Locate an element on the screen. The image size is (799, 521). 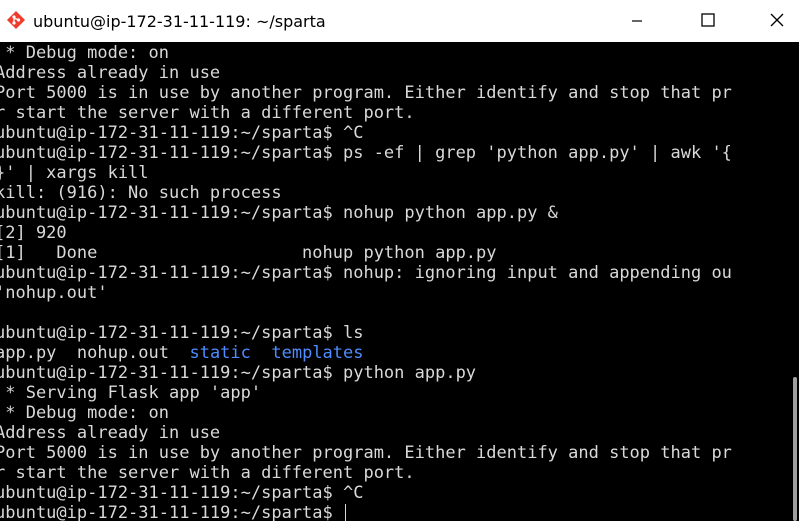
terminal-line: * Serving Flask app 'app' is located at coordinates (366, 393).